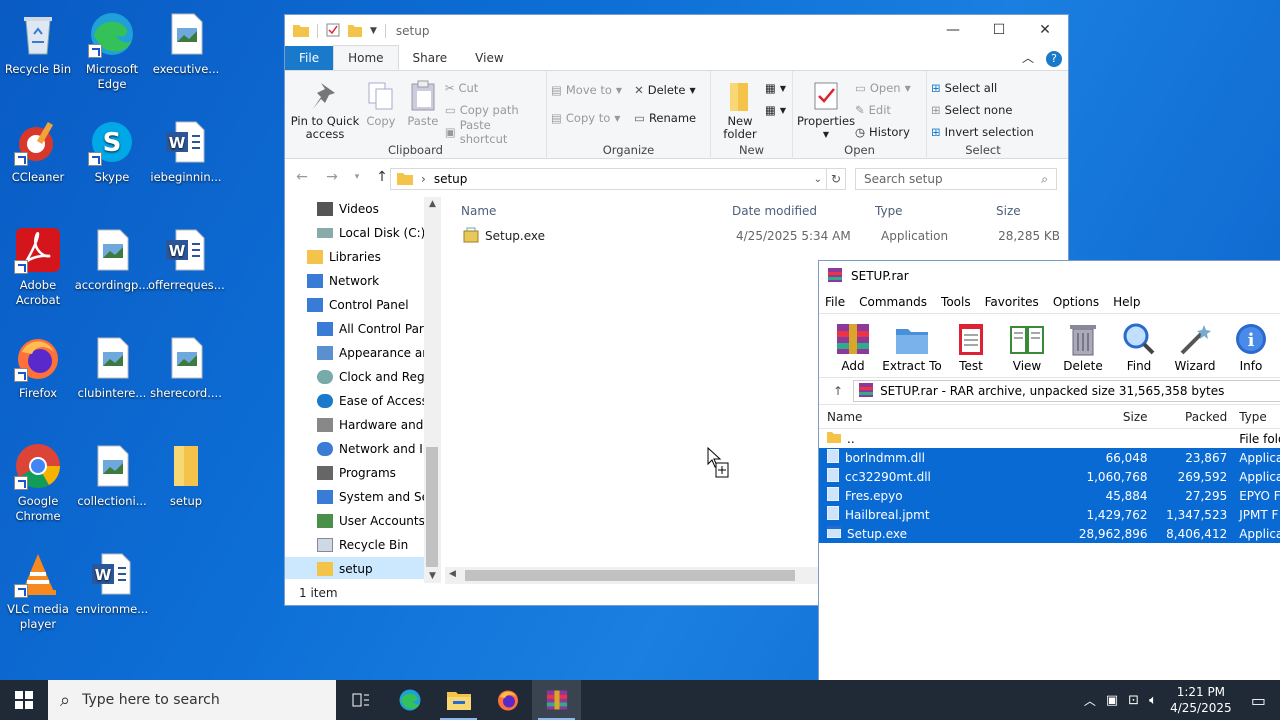  Describe the element at coordinates (956, 179) in the screenshot. I see `search-input: Search setup ⌕` at that location.